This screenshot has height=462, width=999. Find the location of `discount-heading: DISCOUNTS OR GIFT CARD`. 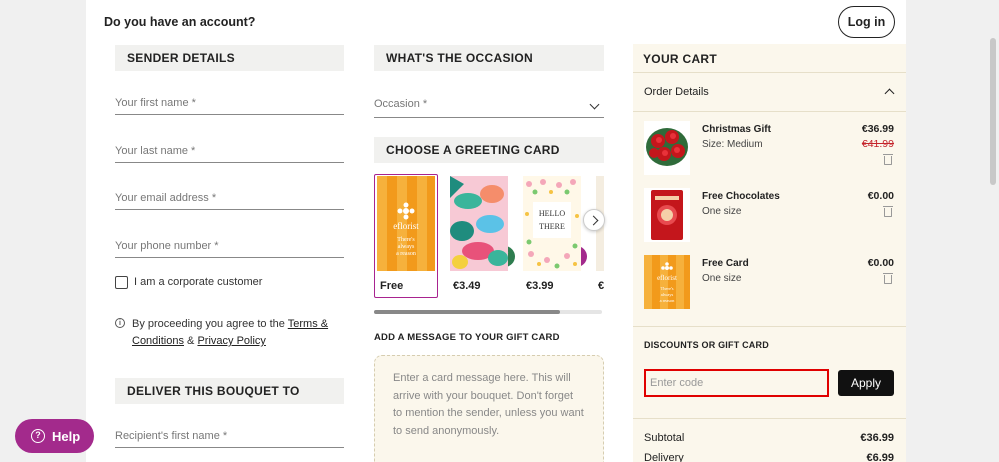

discount-heading: DISCOUNTS OR GIFT CARD is located at coordinates (706, 345).